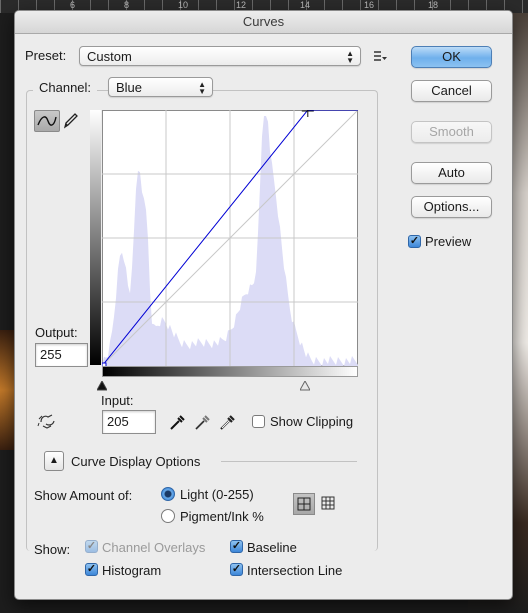 The image size is (528, 613). Describe the element at coordinates (448, 241) in the screenshot. I see `preview-label: Preview` at that location.